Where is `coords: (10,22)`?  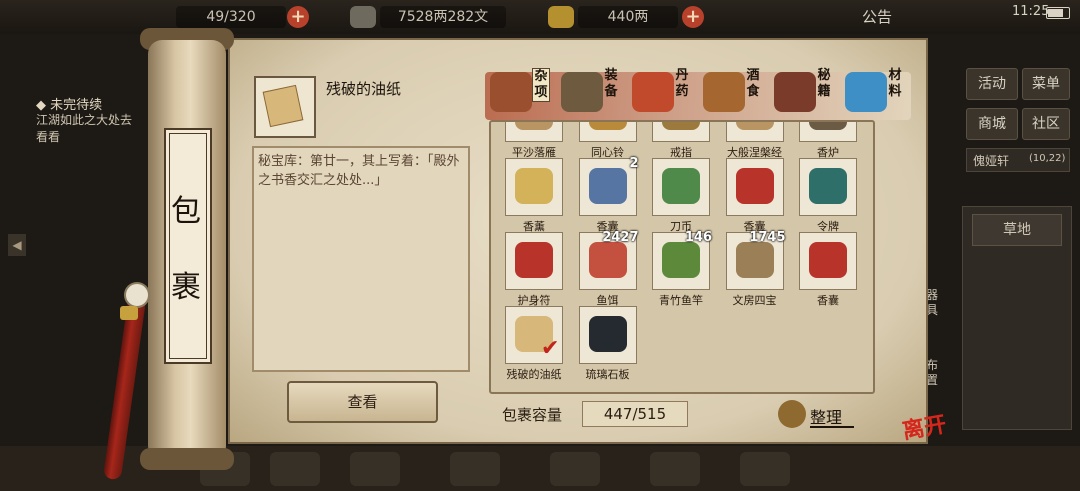
coords: (10,22) is located at coordinates (1047, 158).